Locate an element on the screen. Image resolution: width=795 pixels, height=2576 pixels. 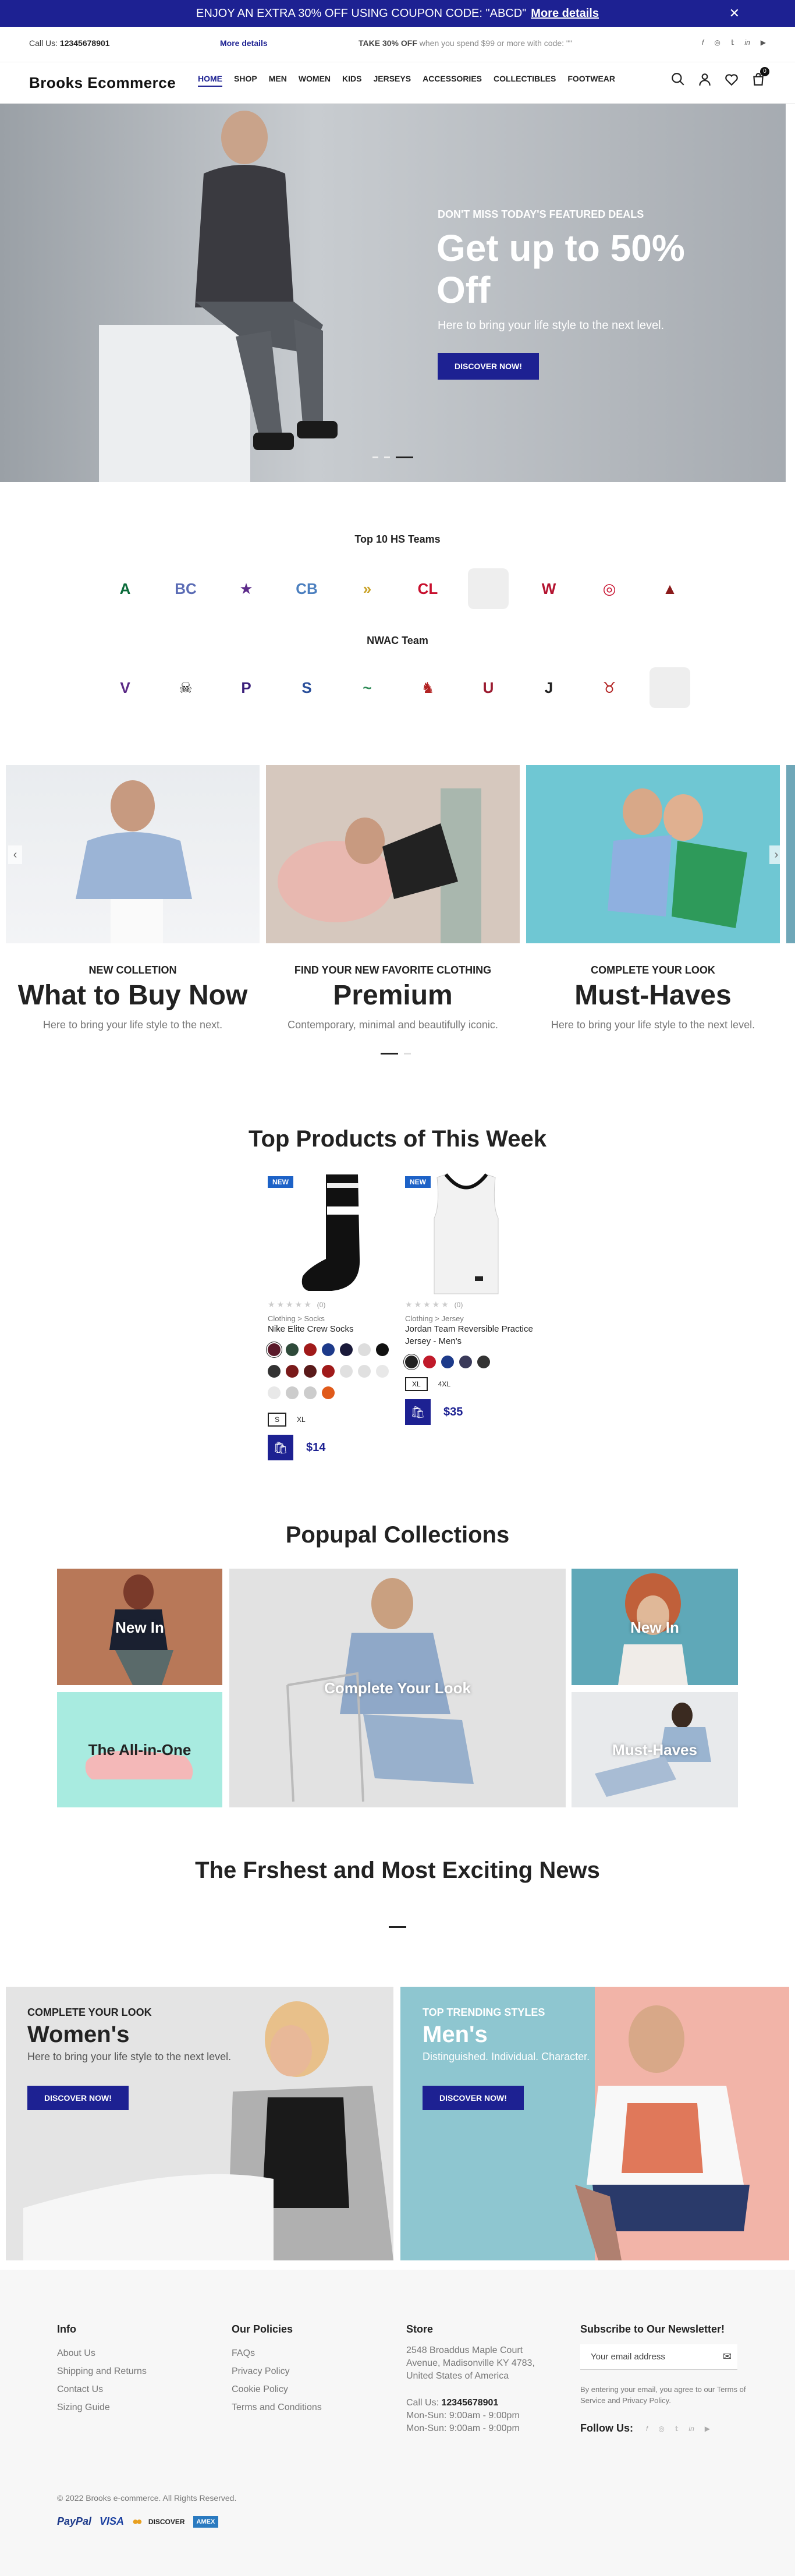
product-category: Clothing > Socks is located at coordinates (334, 1319).